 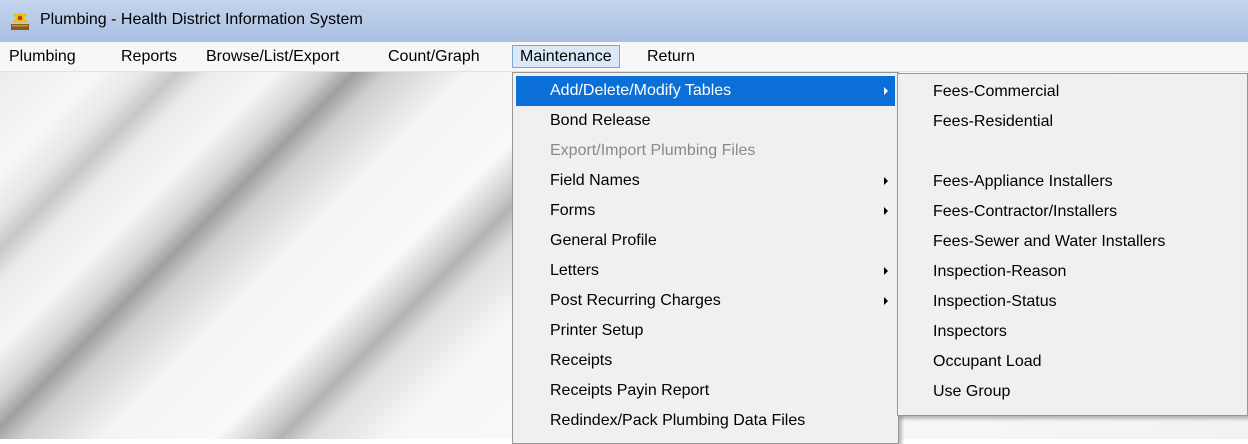 I want to click on menu-item-receipts-payin-report: Receipts Payin Report, so click(x=705, y=391).